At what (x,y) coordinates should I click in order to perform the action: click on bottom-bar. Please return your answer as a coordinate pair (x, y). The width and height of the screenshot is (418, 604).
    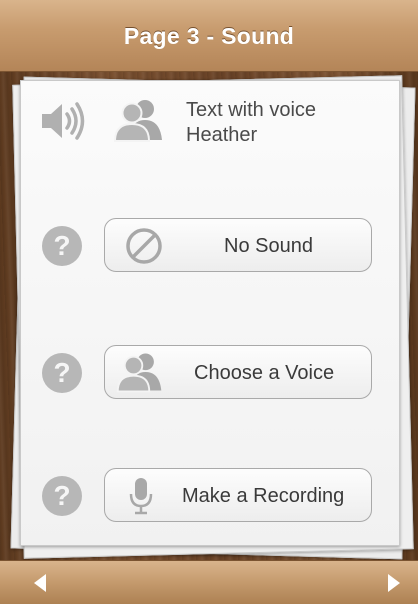
    Looking at the image, I should click on (209, 582).